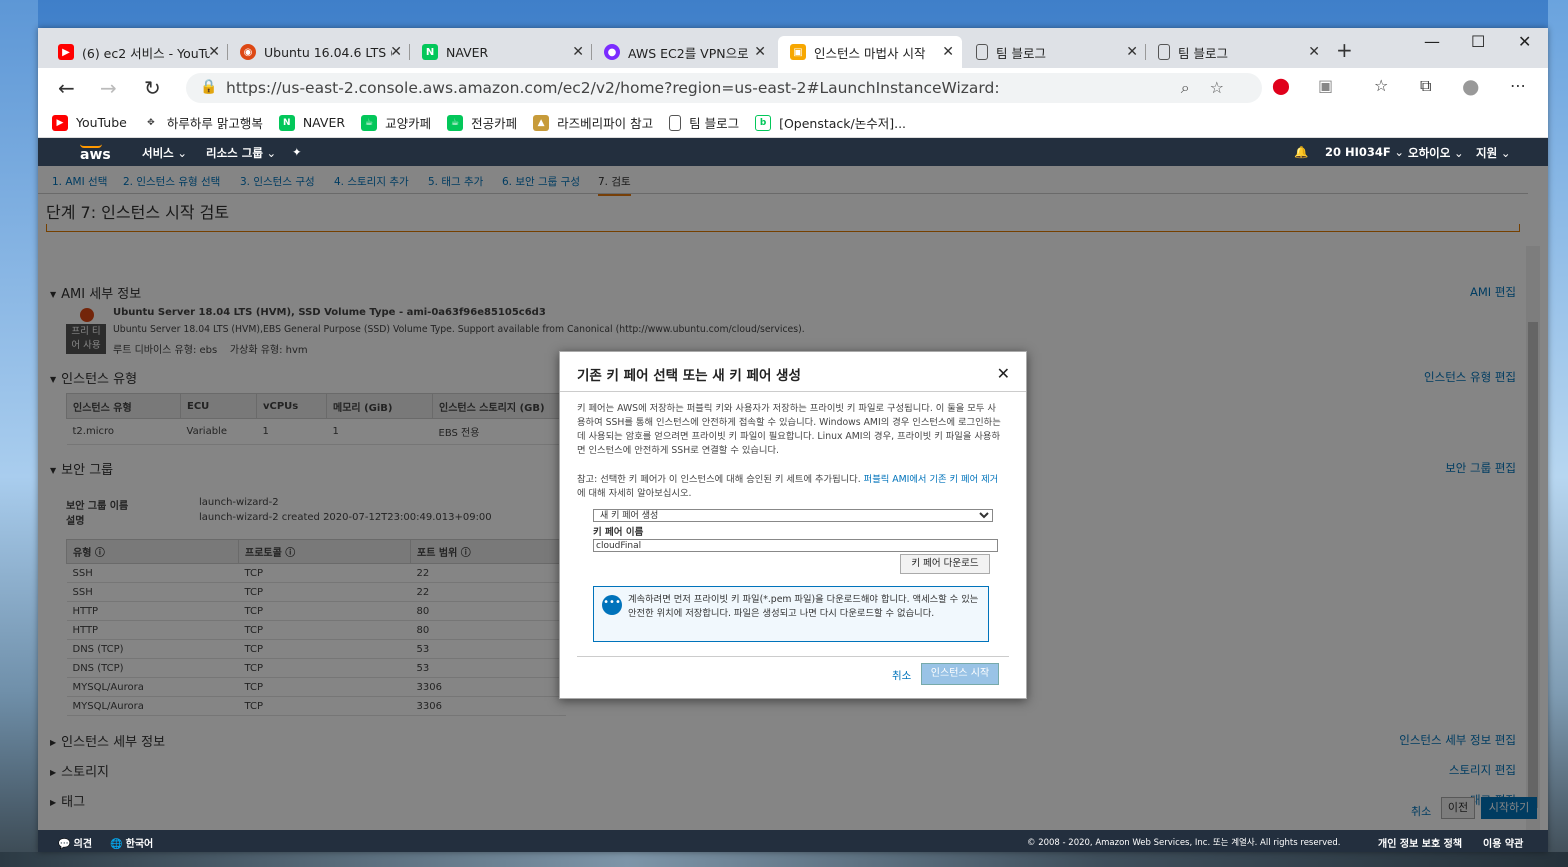 The height and width of the screenshot is (867, 1568). What do you see at coordinates (593, 122) in the screenshot?
I see `bookmark-raspberry: ▲ 라즈베리파이 참고` at bounding box center [593, 122].